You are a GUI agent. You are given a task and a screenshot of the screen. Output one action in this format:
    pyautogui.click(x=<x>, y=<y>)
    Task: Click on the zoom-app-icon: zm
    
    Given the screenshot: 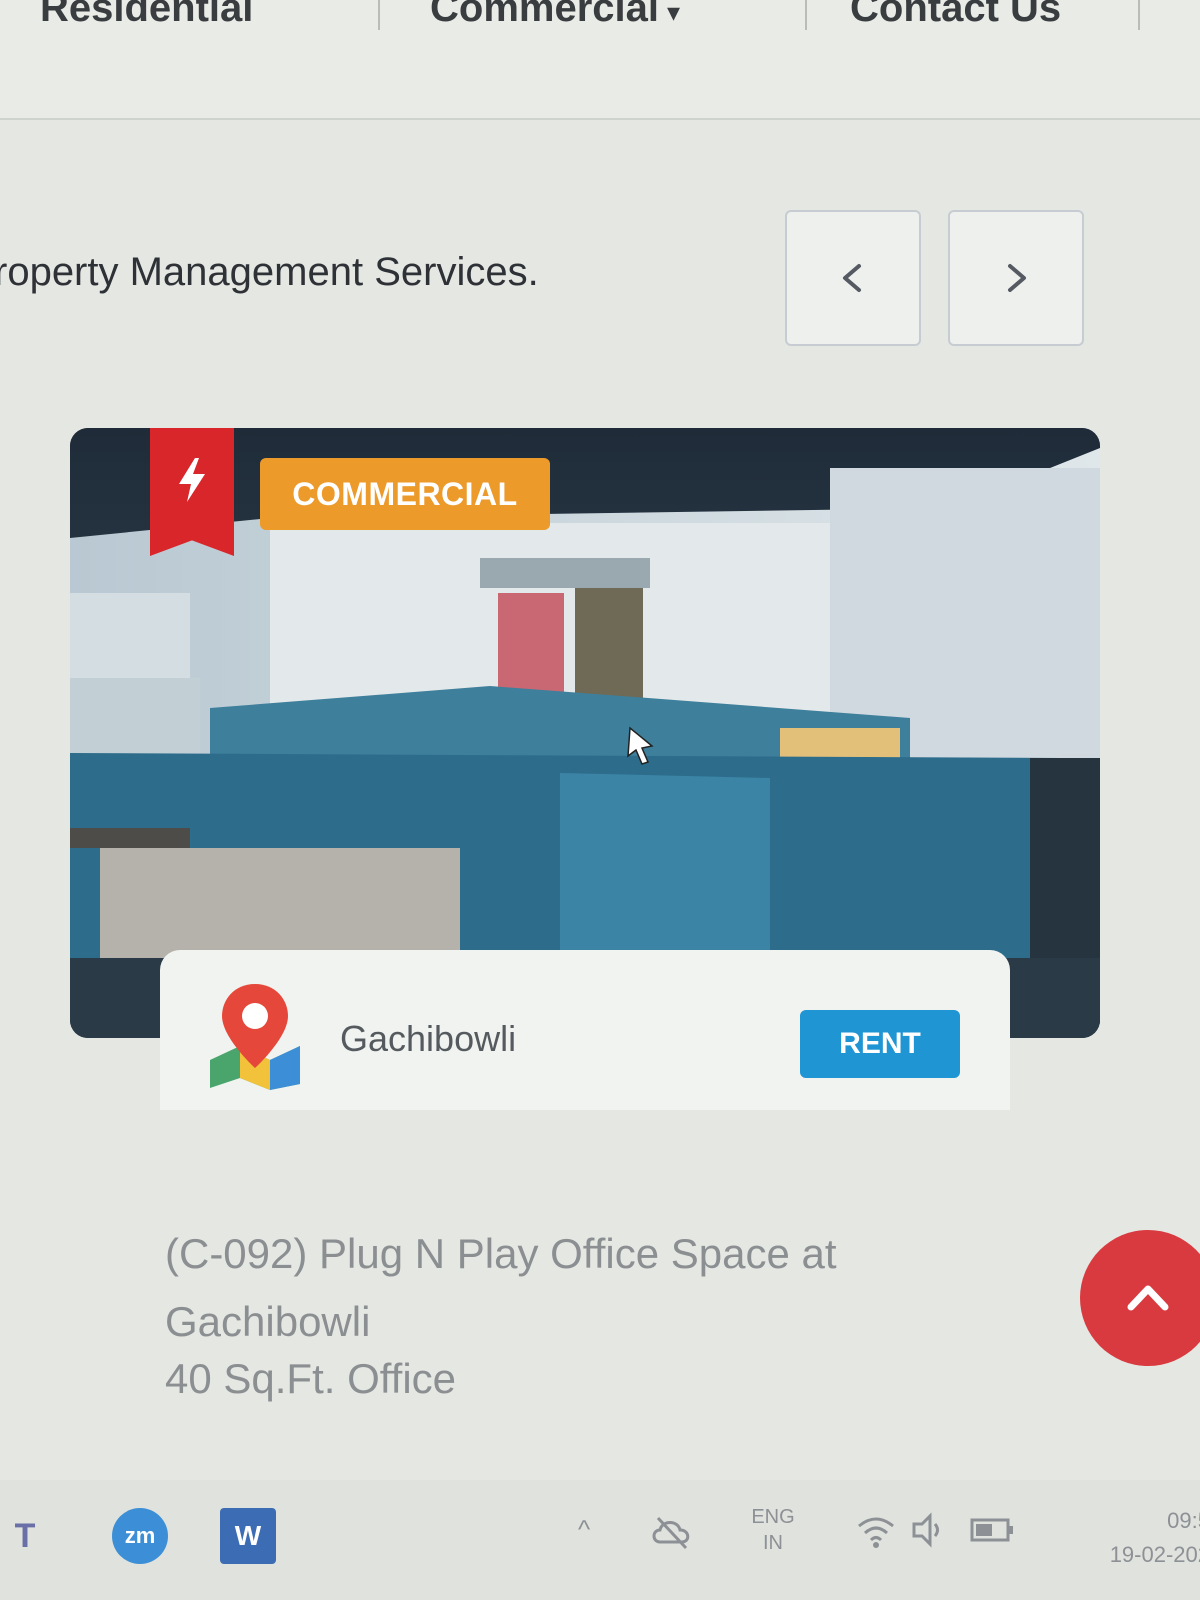 What is the action you would take?
    pyautogui.click(x=140, y=1536)
    